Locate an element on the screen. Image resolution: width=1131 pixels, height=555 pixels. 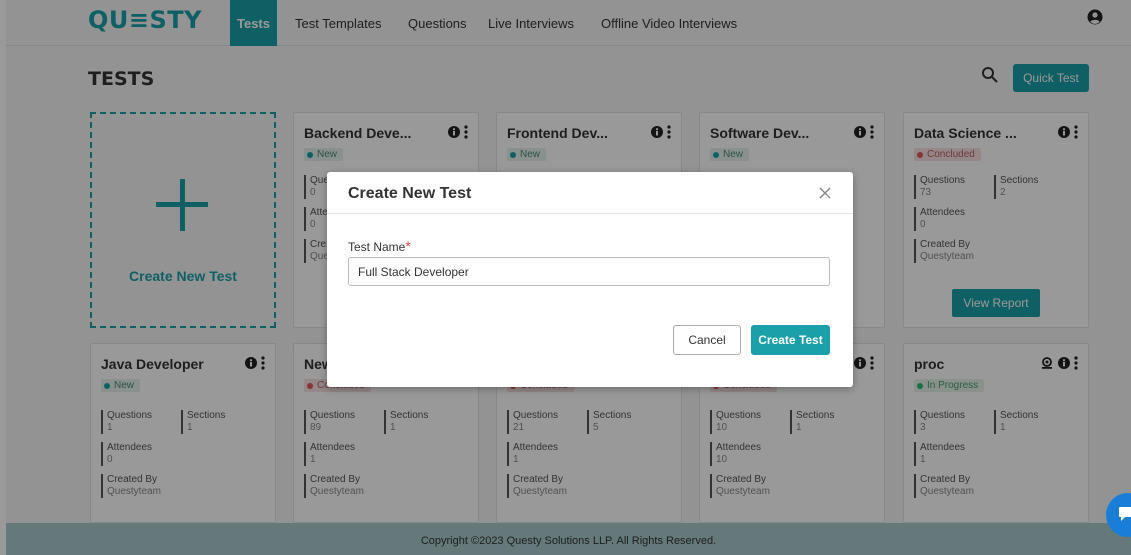
chat-icon is located at coordinates (1125, 514).